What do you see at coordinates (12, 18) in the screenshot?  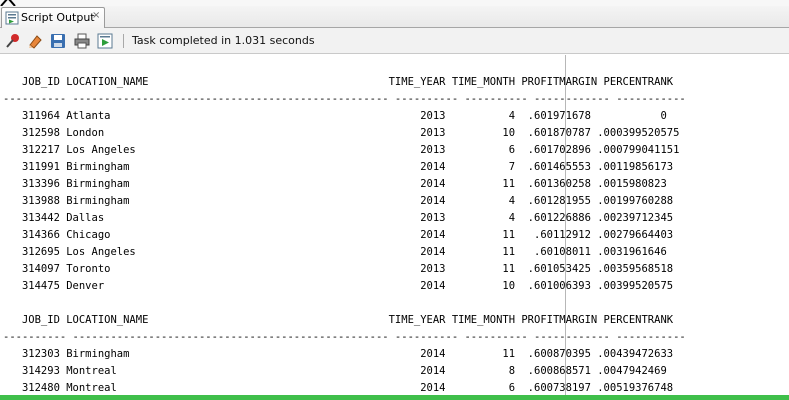 I see `script-output-icon` at bounding box center [12, 18].